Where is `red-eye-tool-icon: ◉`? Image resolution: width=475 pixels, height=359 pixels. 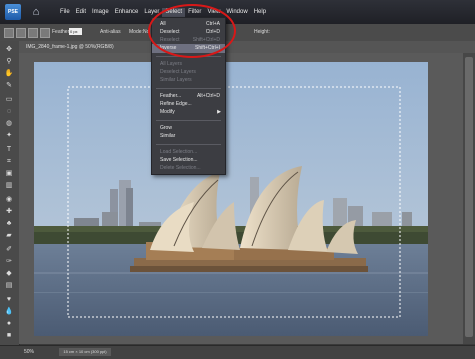 red-eye-tool-icon: ◉ is located at coordinates (9, 200).